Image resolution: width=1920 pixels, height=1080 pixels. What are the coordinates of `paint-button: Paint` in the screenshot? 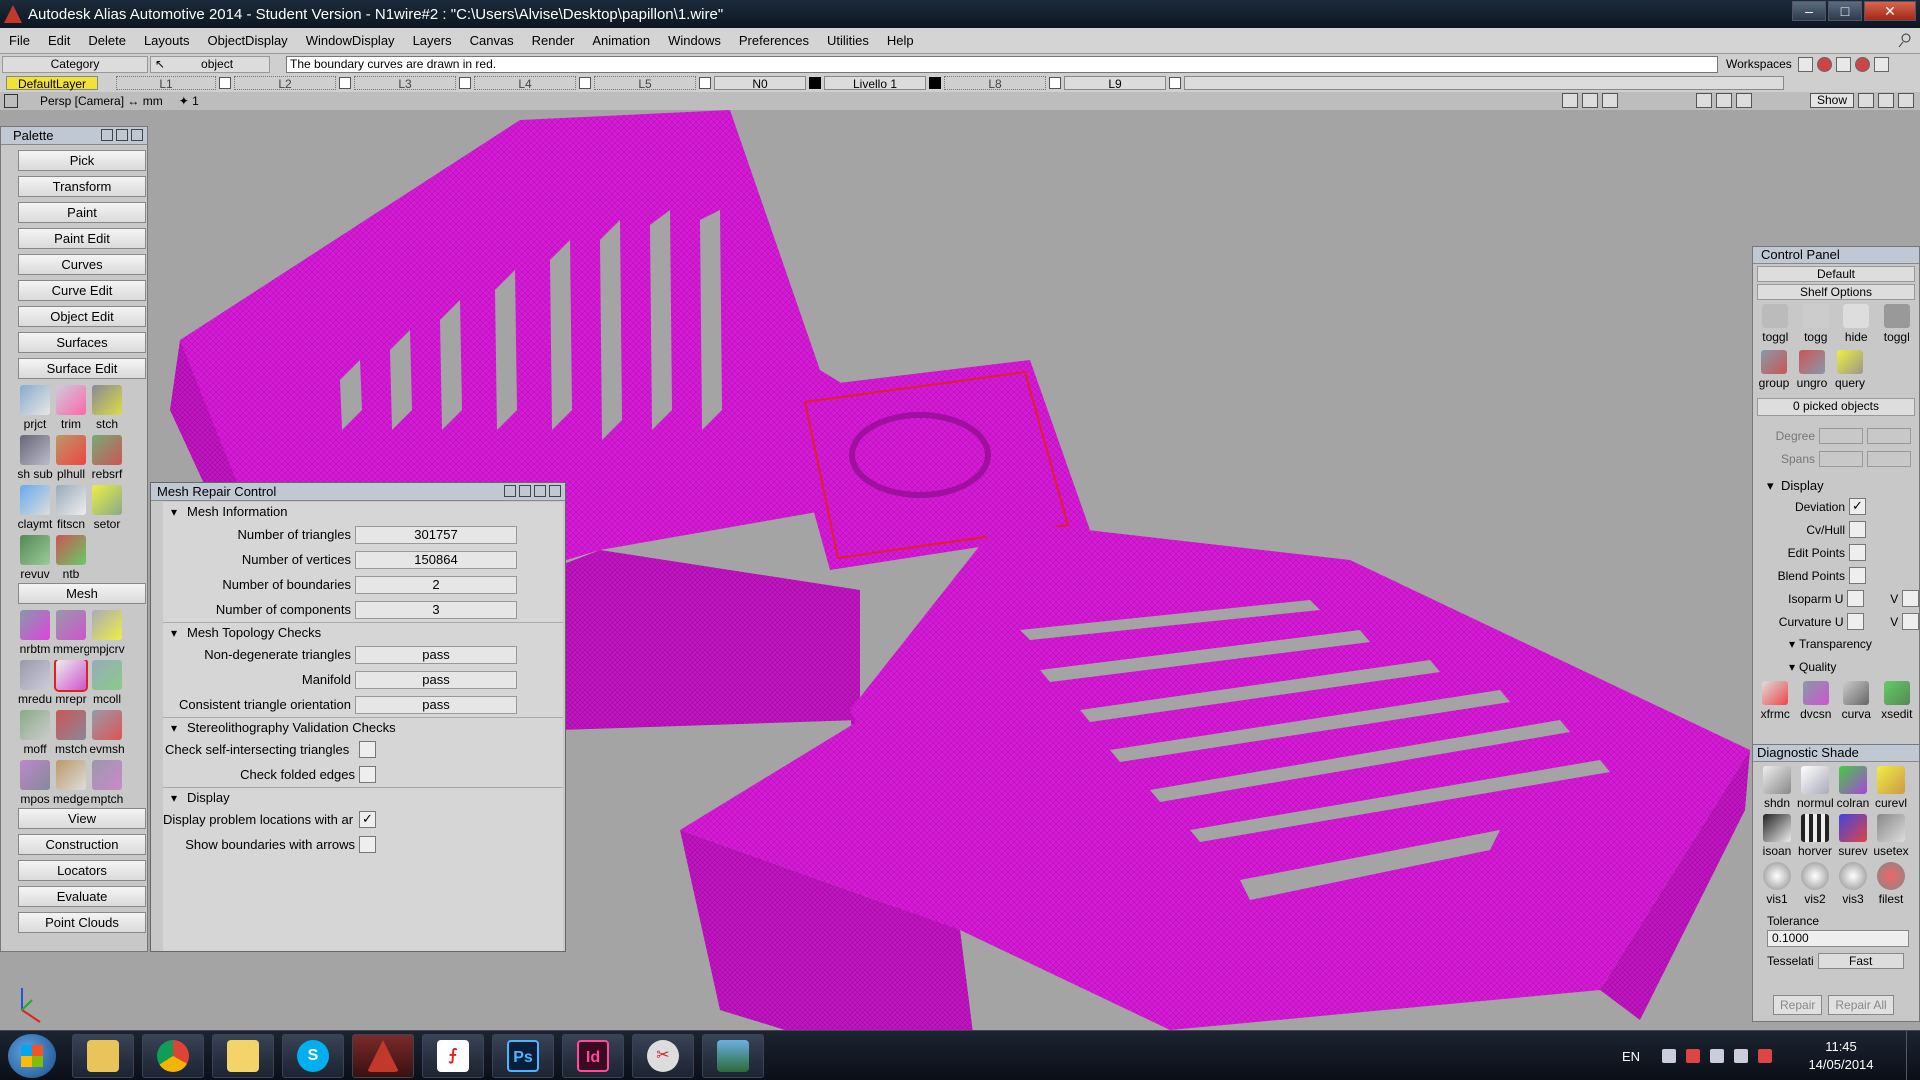 It's located at (82, 212).